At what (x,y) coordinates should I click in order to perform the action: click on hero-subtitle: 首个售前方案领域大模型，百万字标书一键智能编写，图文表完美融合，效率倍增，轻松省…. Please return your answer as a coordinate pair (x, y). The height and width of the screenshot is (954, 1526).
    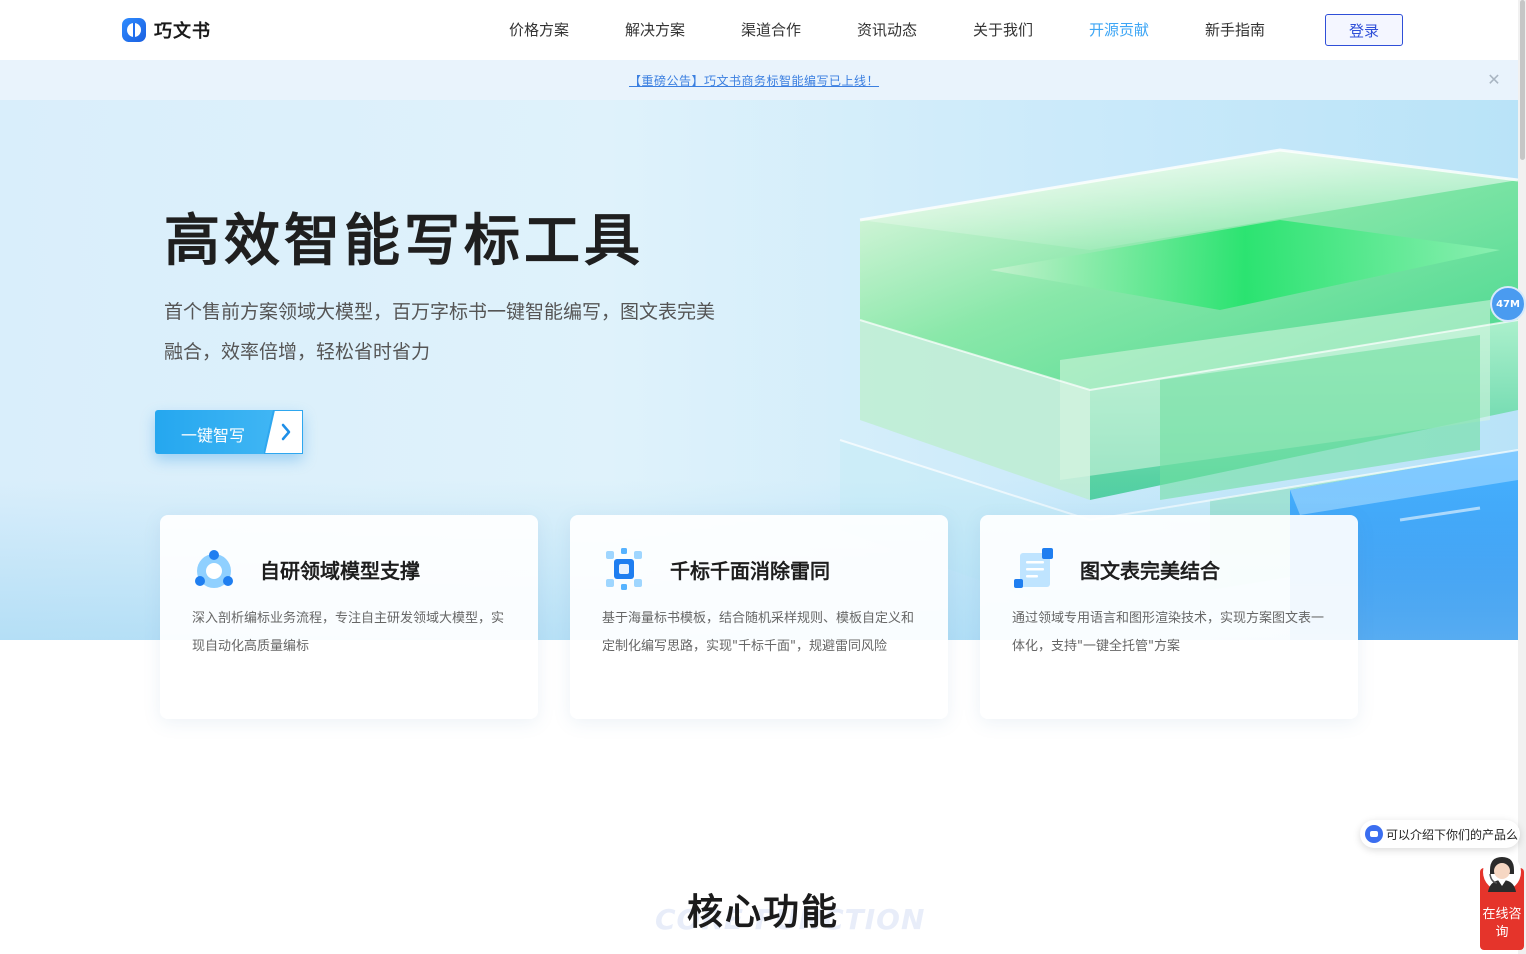
    Looking at the image, I should click on (440, 332).